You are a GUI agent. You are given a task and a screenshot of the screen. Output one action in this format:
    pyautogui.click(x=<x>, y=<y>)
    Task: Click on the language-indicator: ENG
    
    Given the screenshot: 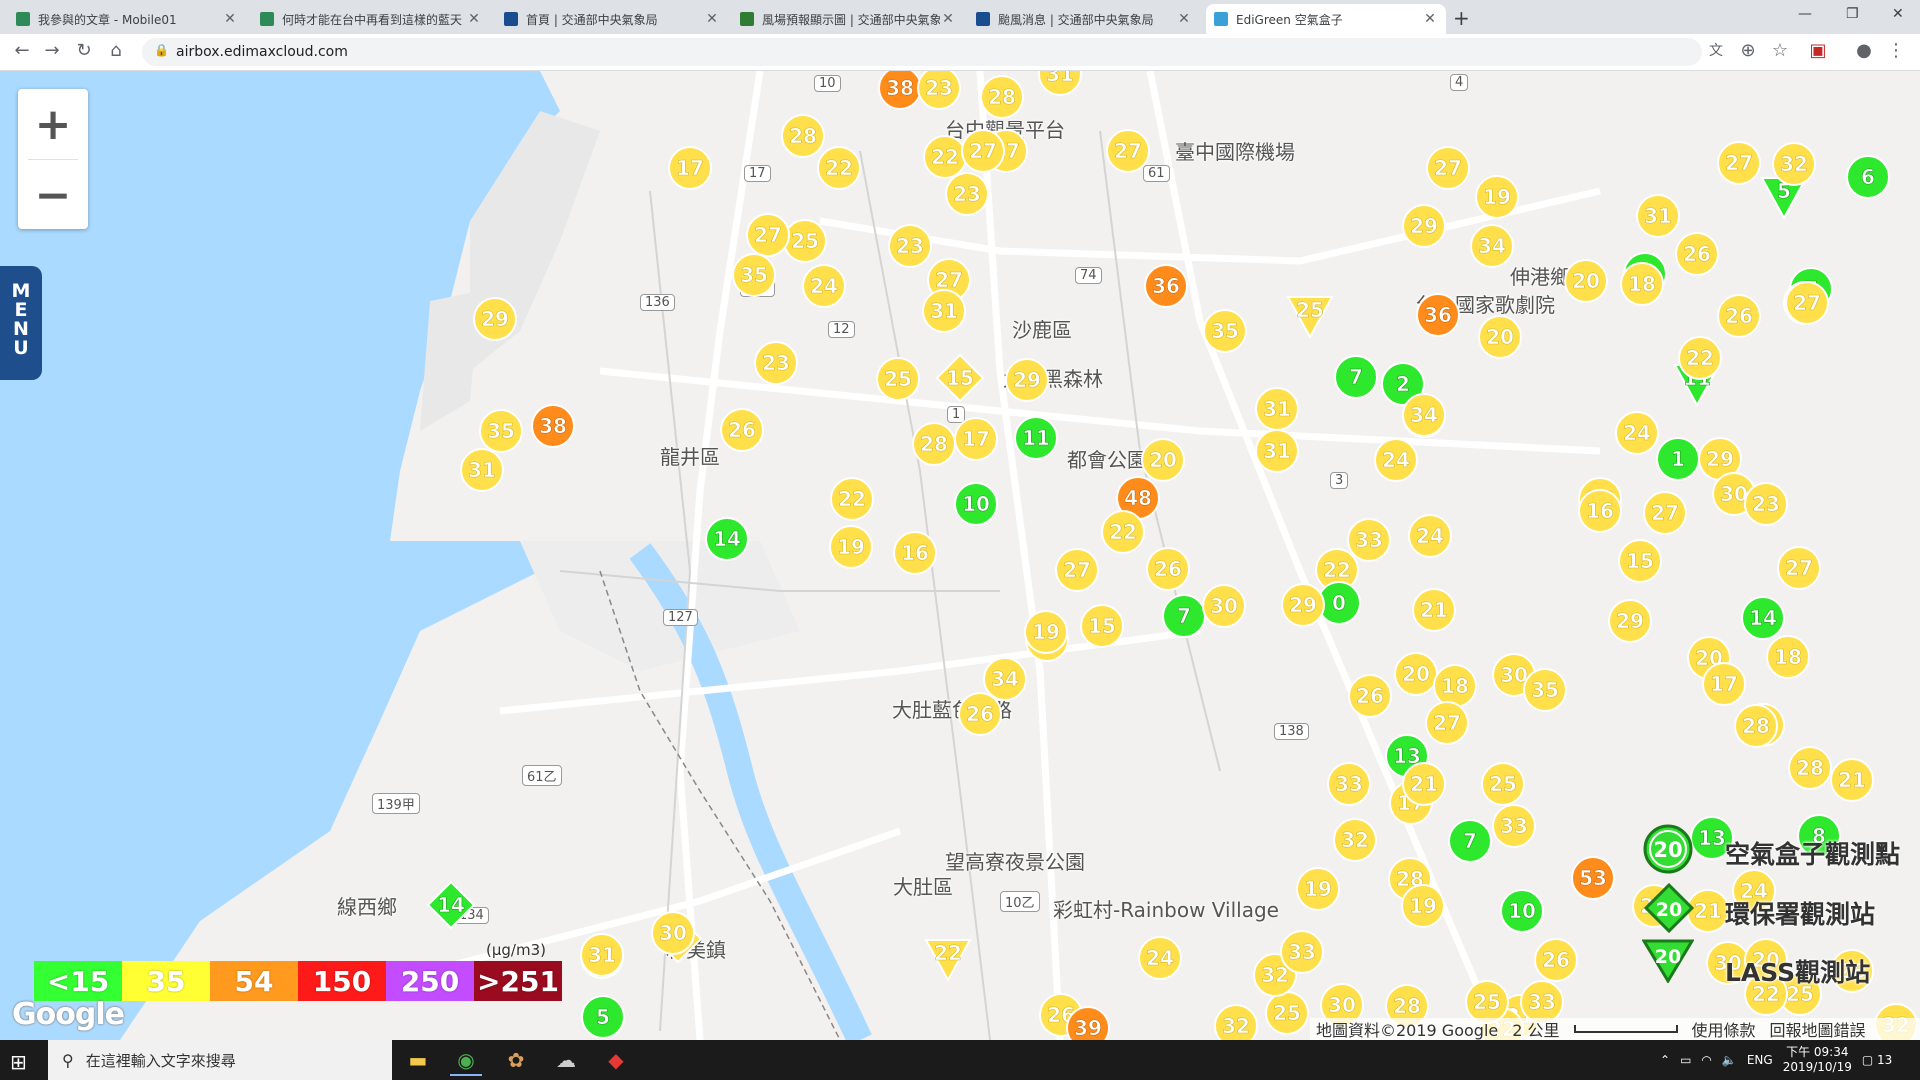 What is the action you would take?
    pyautogui.click(x=1760, y=1060)
    